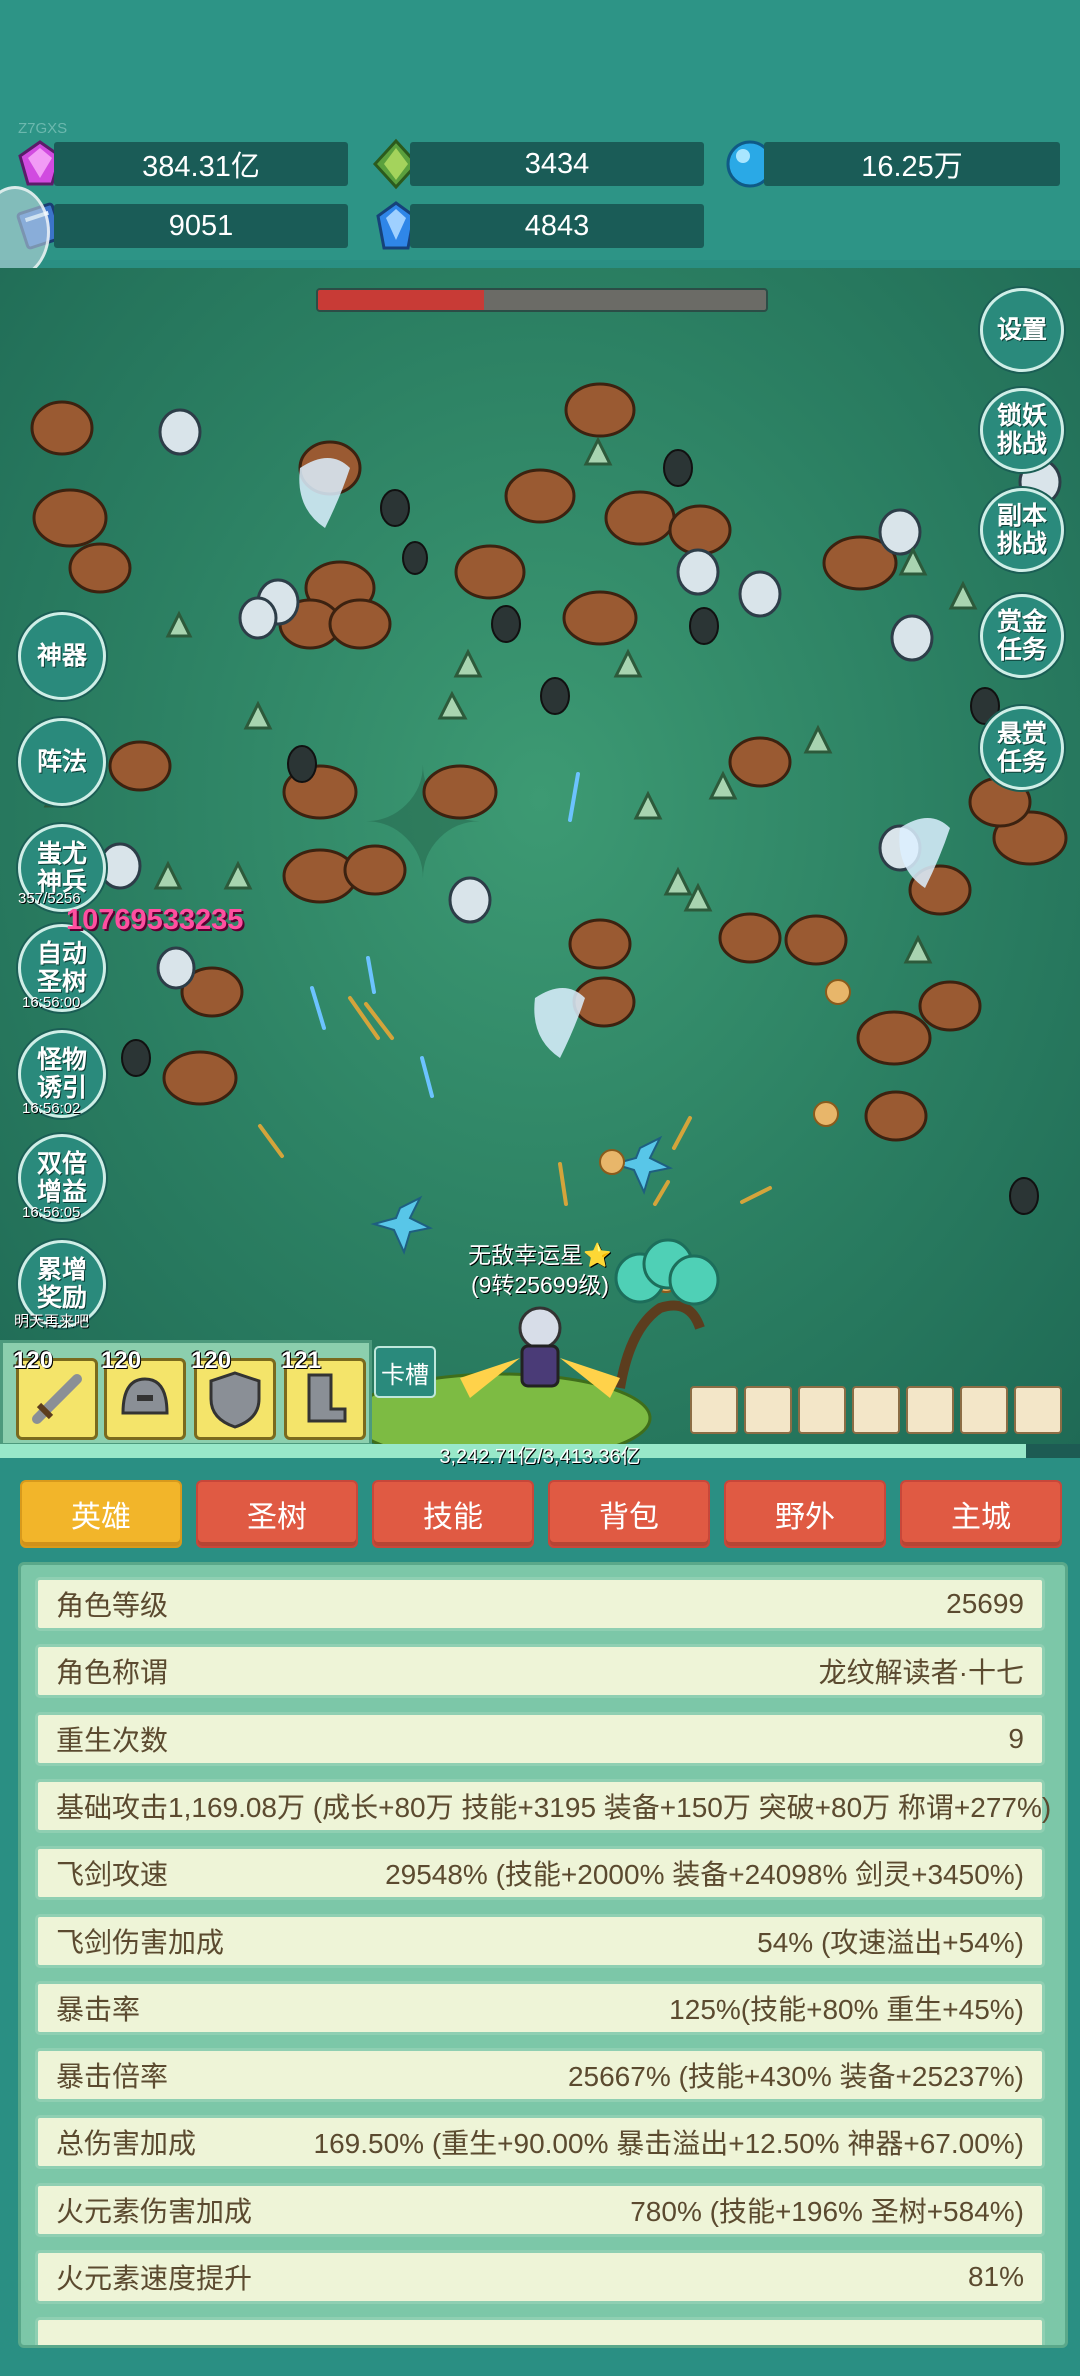 Image resolution: width=1080 pixels, height=2376 pixels. I want to click on stat-value: 9, so click(1016, 1738).